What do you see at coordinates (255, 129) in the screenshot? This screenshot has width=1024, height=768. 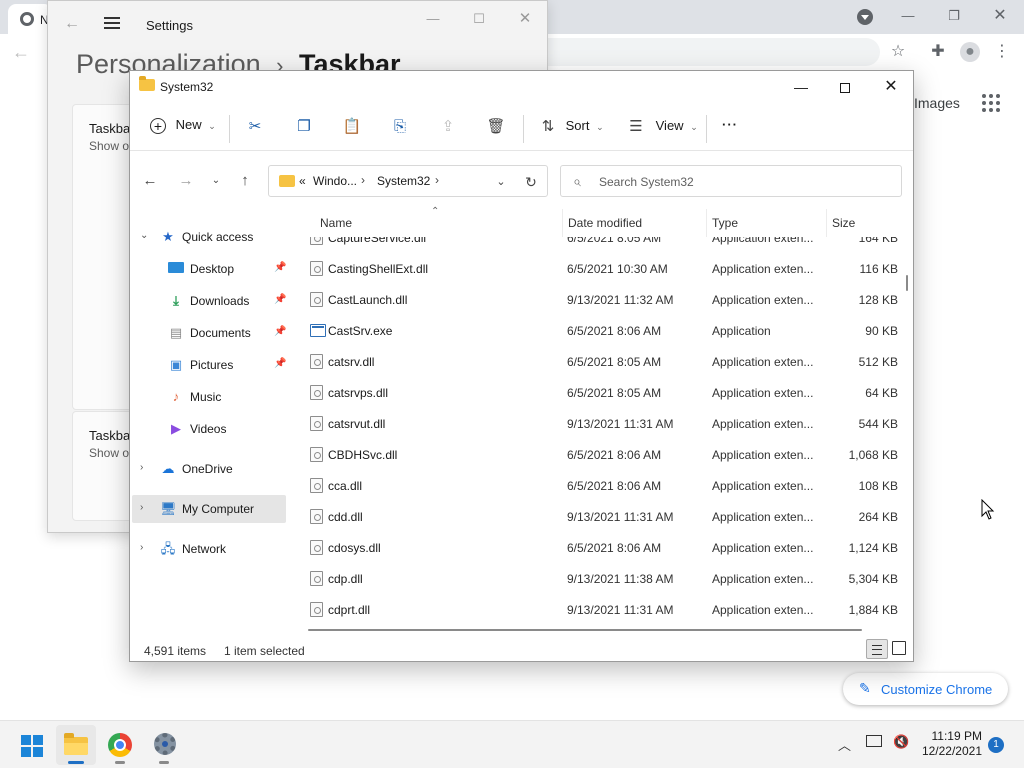 I see `cut-button: ✂` at bounding box center [255, 129].